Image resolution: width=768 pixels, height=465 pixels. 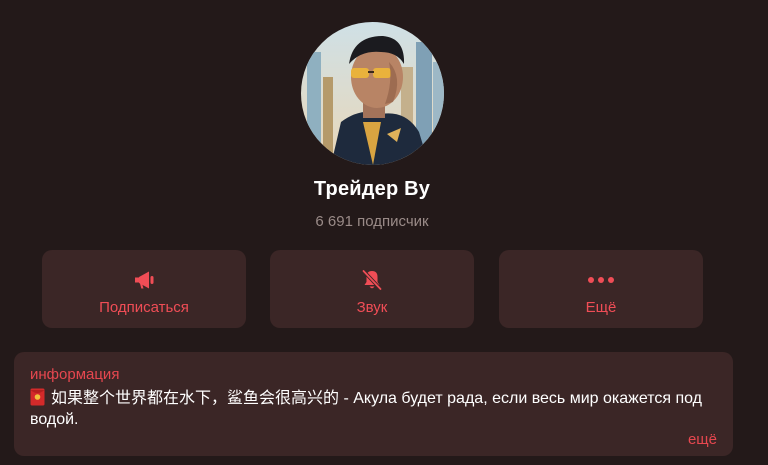 I want to click on avatar-illustration, so click(x=372, y=93).